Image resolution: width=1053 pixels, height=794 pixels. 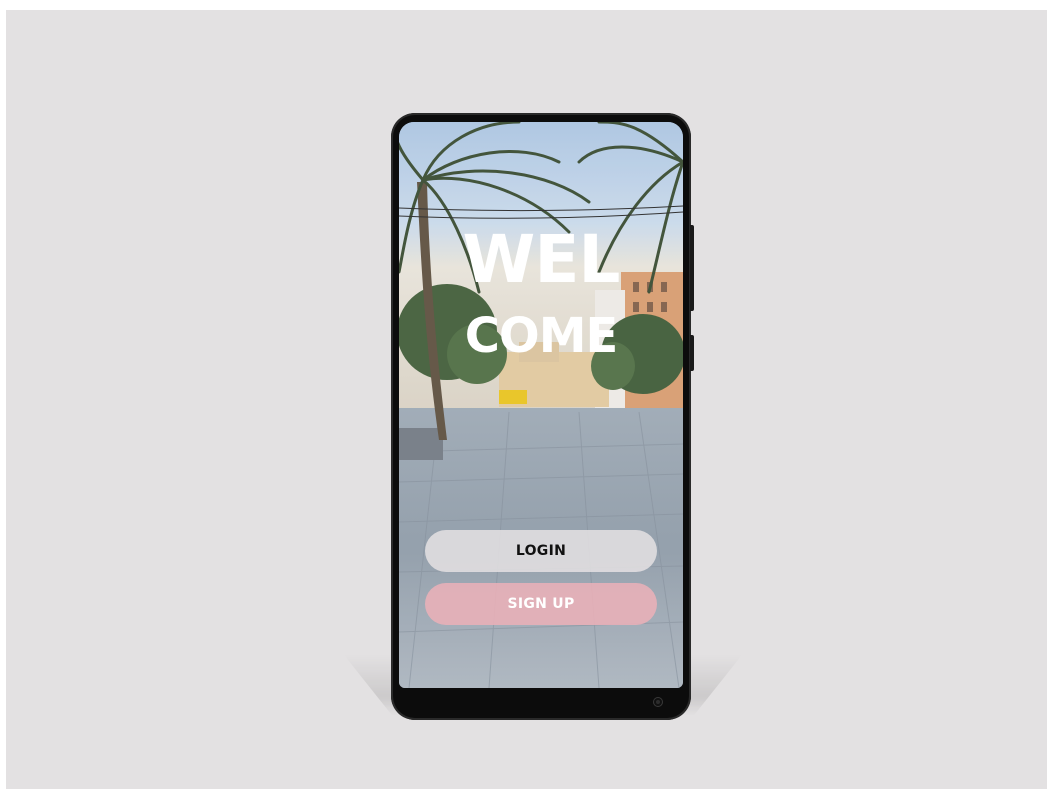 I want to click on welcome-title-line-2: COME, so click(x=541, y=336).